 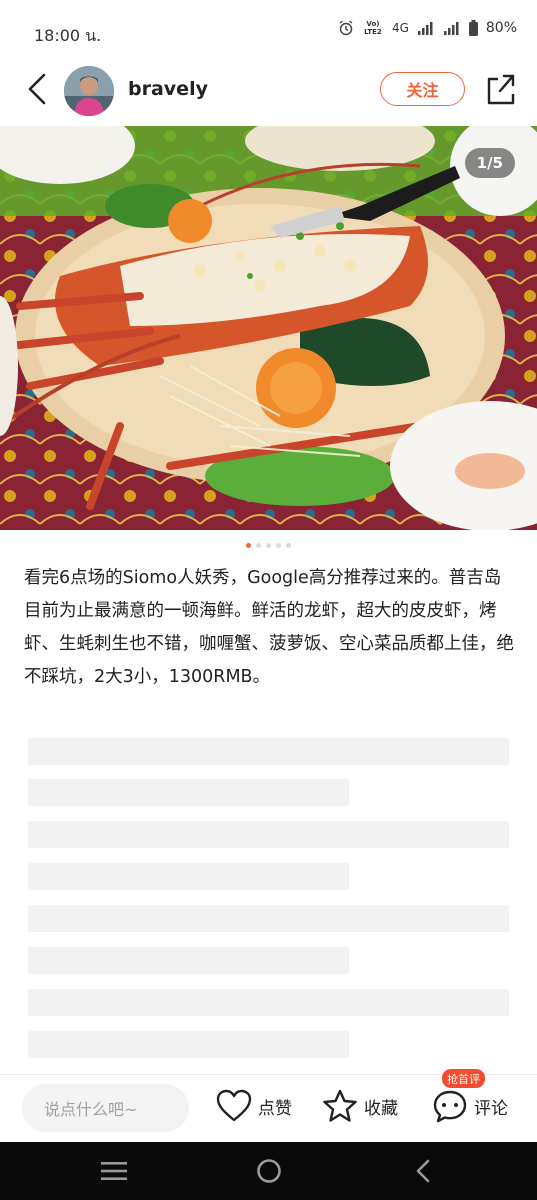 I want to click on bottom-action-bar: 说点什么吧~ 点赞 收藏 评论 抢首评, so click(x=268, y=1105).